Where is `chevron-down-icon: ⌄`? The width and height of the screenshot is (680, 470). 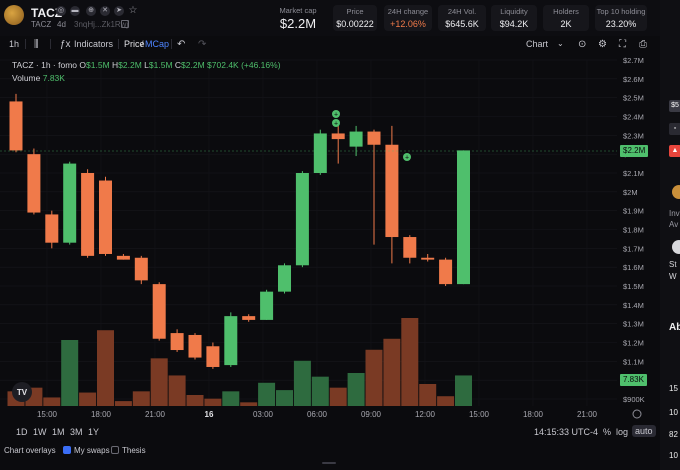
chevron-down-icon: ⌄ is located at coordinates (560, 43).